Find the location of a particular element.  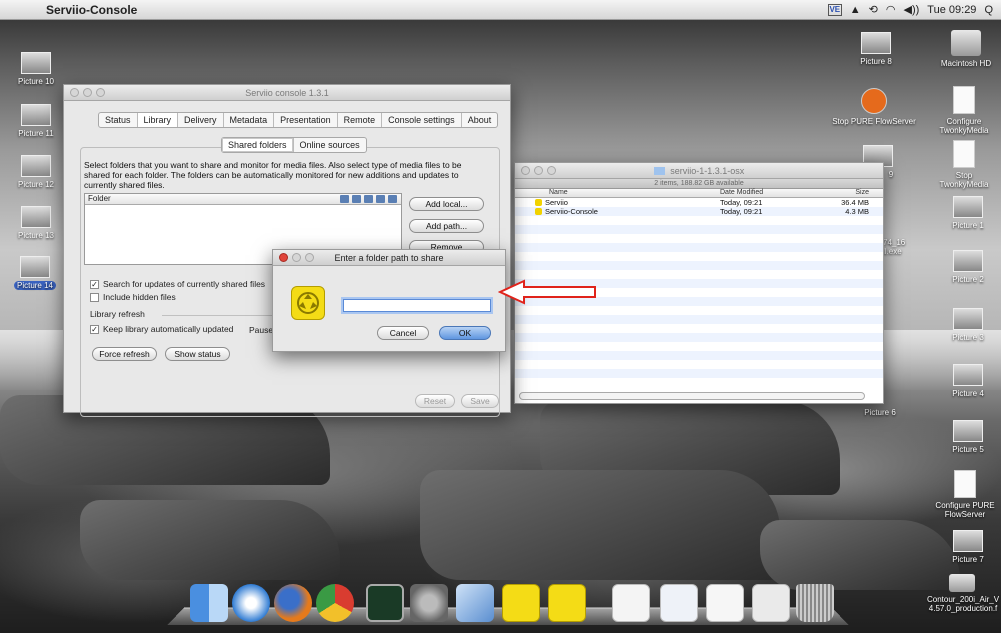

finder-icon is located at coordinates (209, 603).